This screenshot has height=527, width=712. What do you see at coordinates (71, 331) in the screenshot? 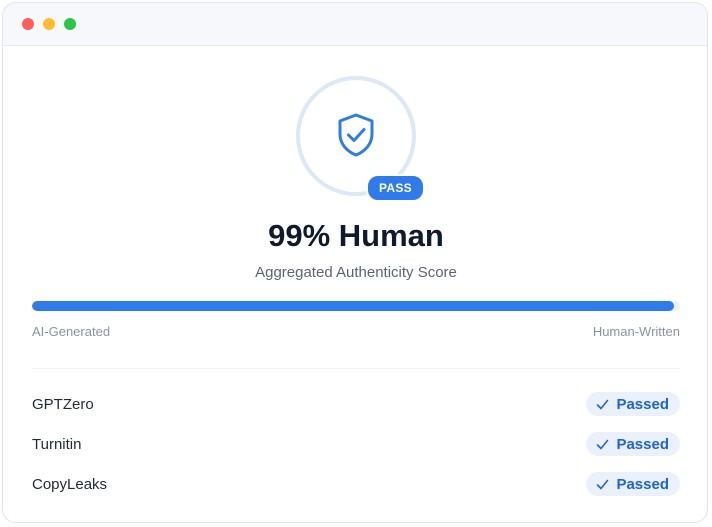
I see `ai-generated-label: AI-Generated` at bounding box center [71, 331].